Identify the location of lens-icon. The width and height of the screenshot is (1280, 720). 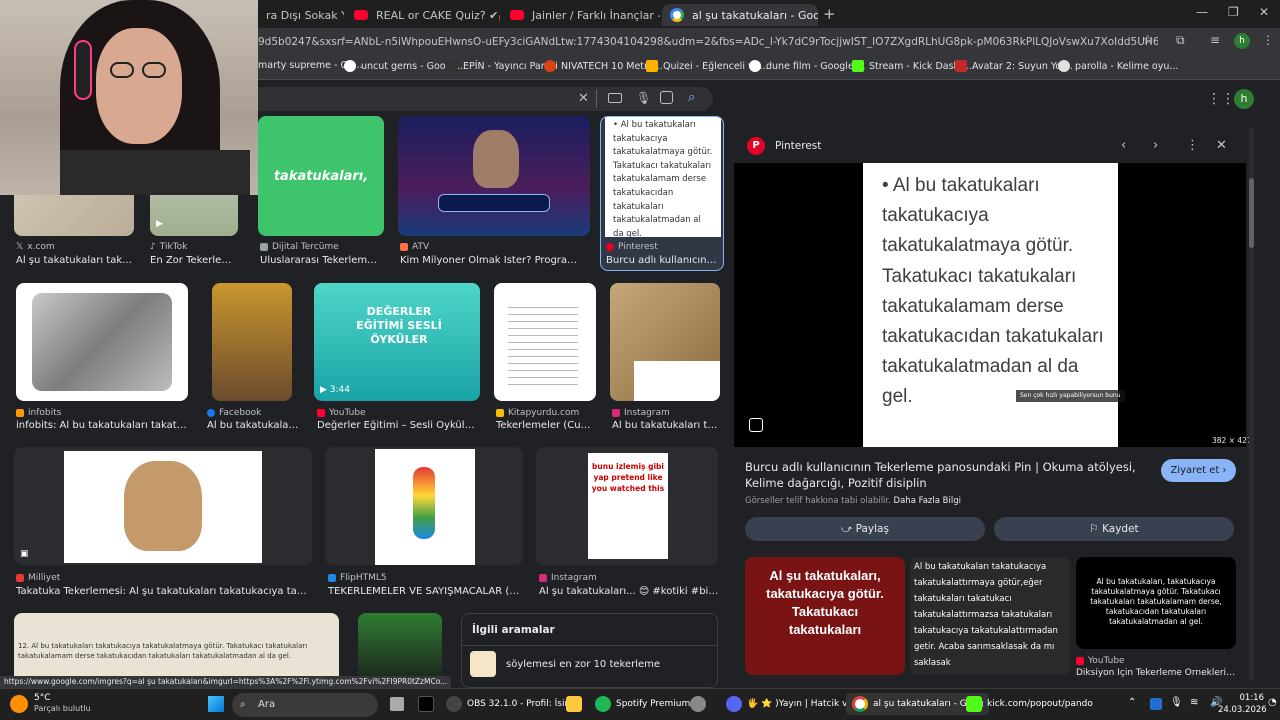
(666, 97).